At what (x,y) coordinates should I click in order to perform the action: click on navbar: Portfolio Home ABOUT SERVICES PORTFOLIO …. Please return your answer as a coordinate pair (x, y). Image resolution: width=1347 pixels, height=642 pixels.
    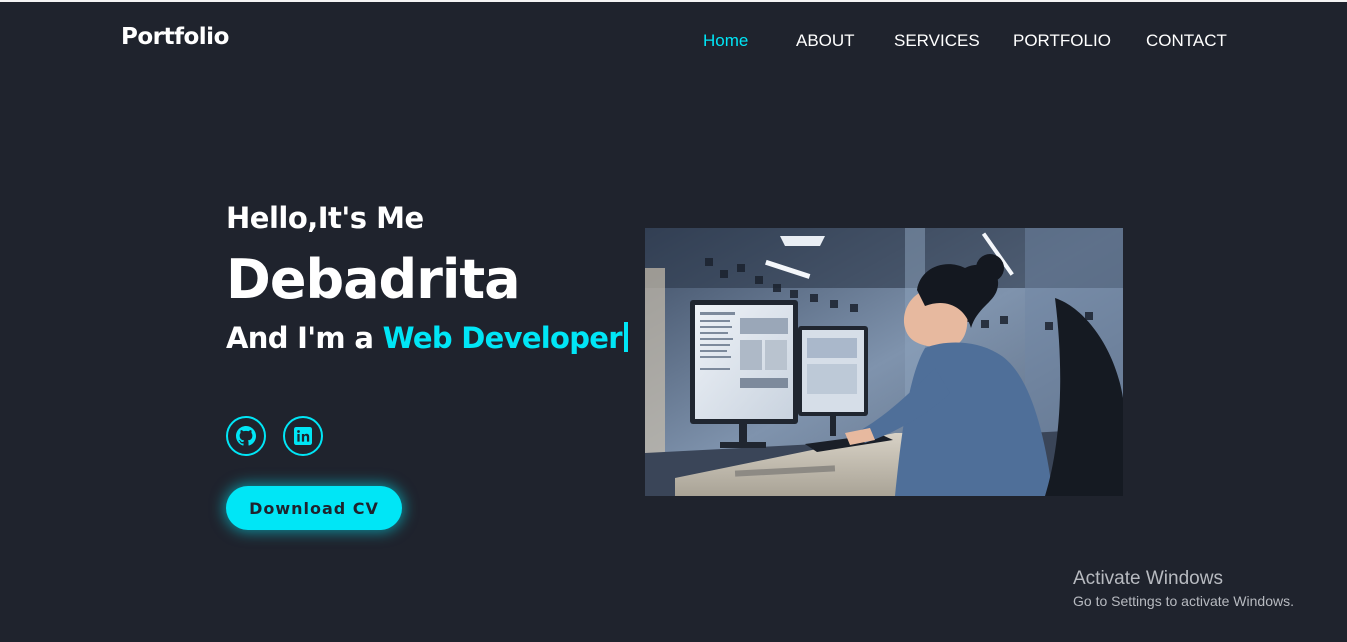
    Looking at the image, I should click on (673, 42).